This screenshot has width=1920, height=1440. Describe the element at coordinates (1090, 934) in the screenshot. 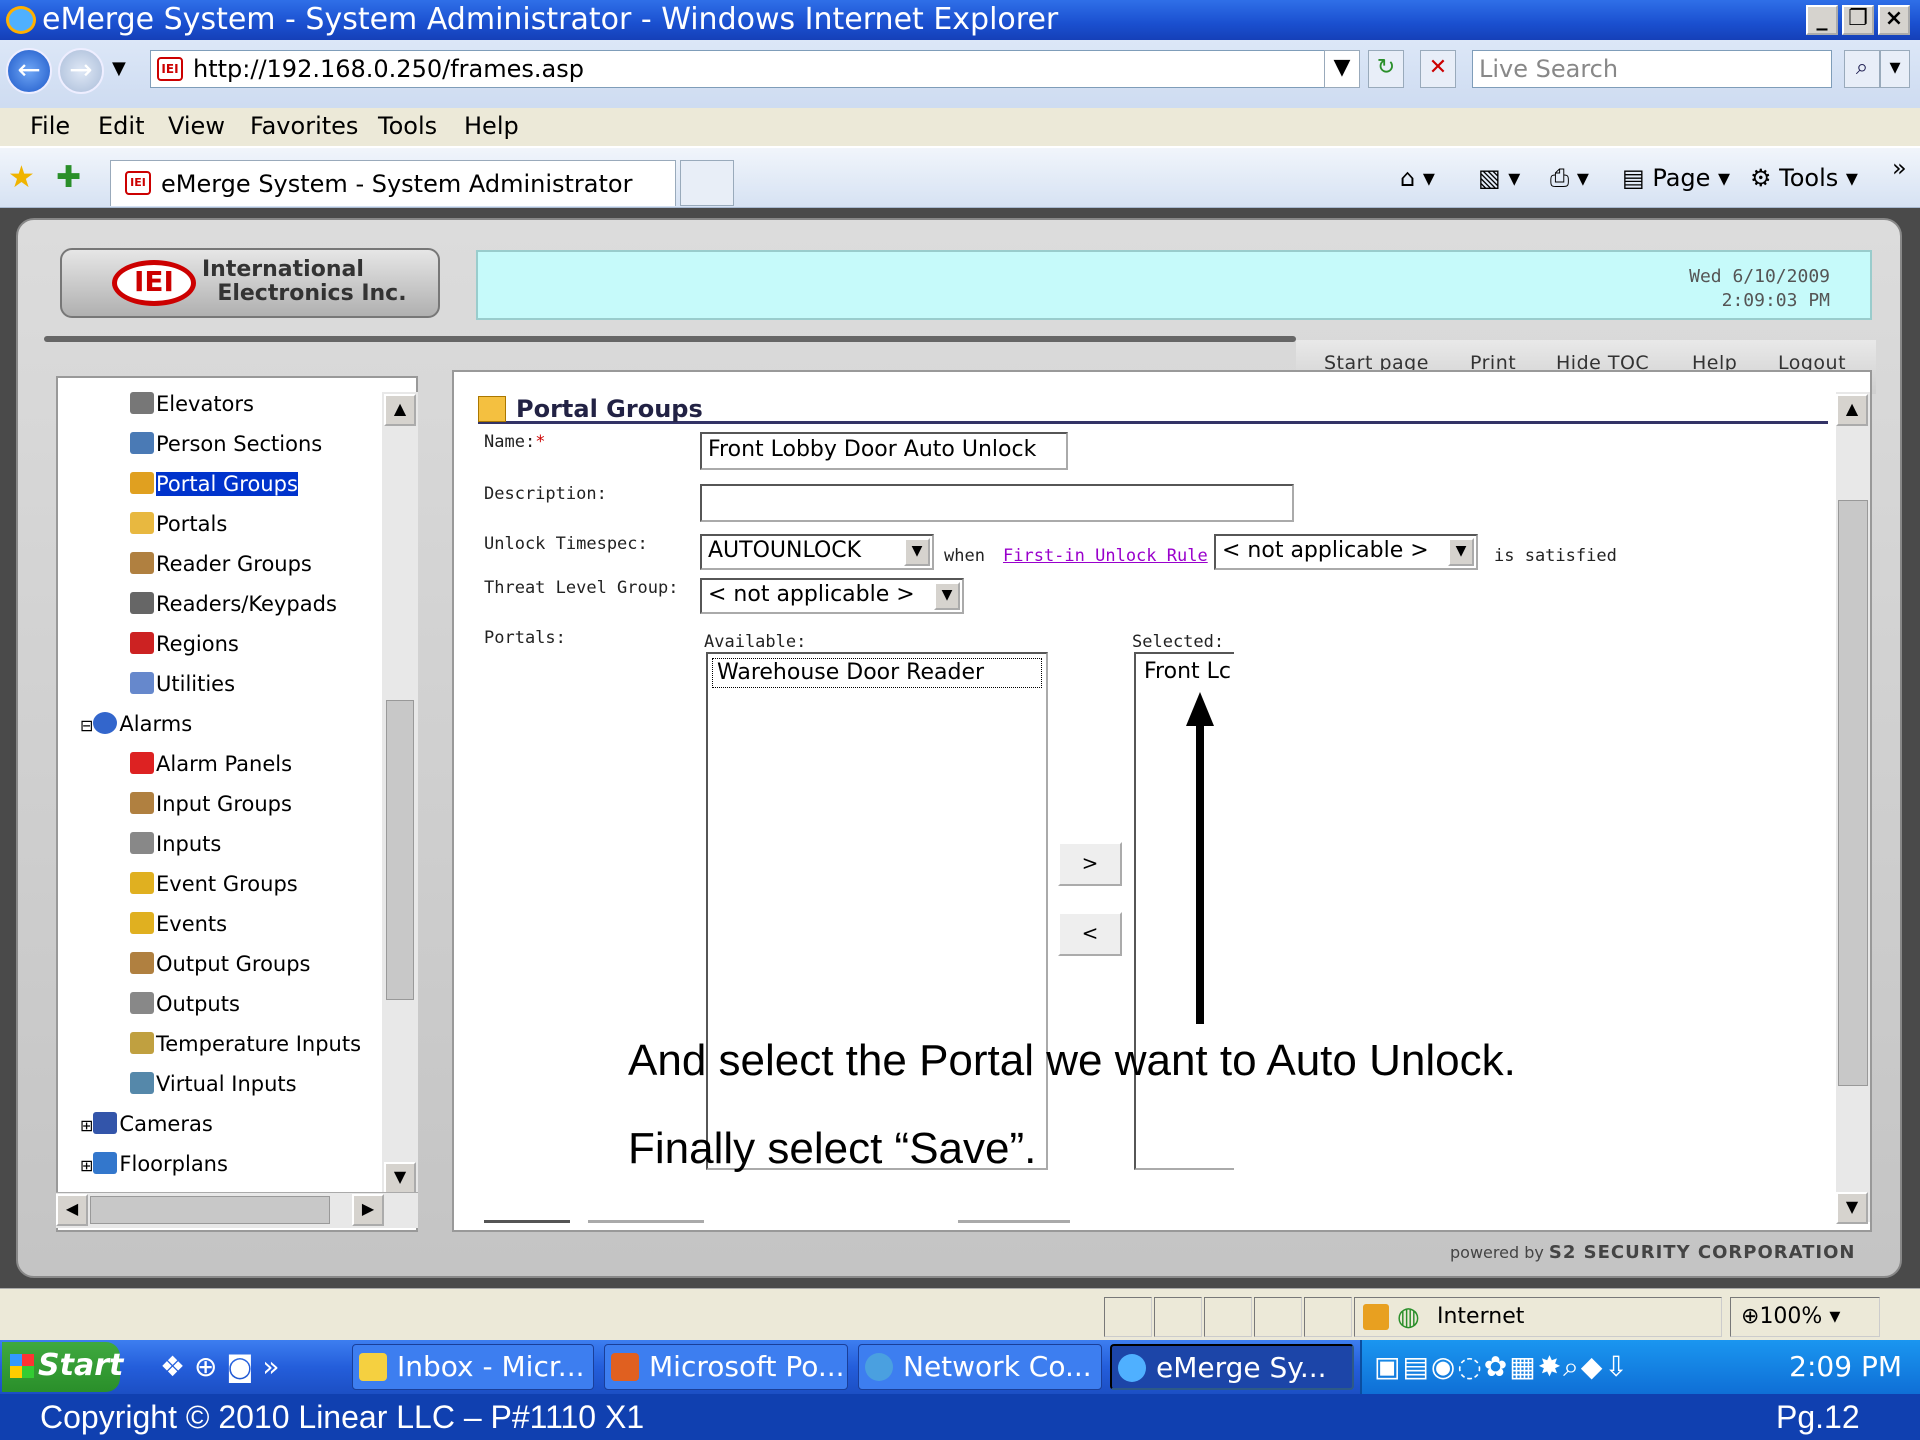

I see `remove-portal-button: <` at that location.